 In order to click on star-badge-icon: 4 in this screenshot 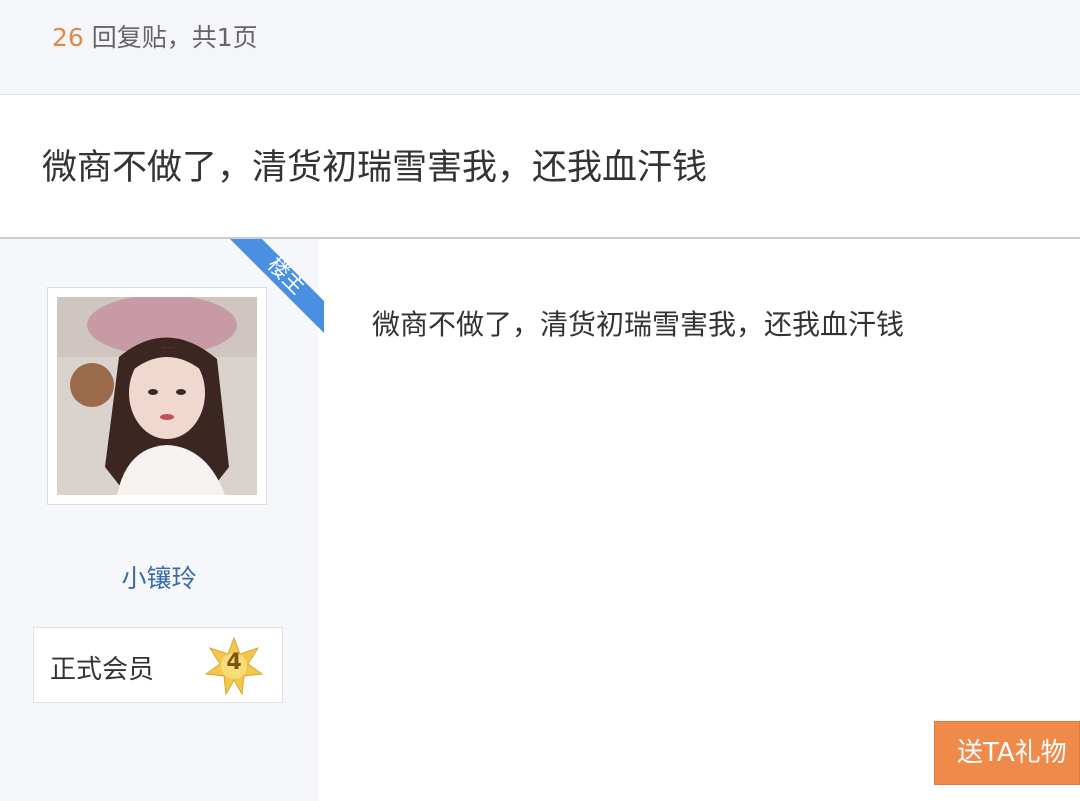, I will do `click(234, 666)`.